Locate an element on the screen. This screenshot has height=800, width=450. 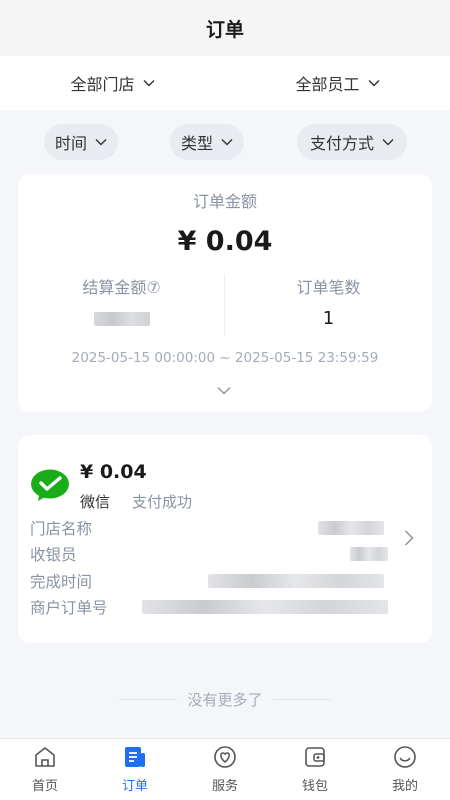
payment-method-filter-pill: 支付方式 is located at coordinates (352, 142).